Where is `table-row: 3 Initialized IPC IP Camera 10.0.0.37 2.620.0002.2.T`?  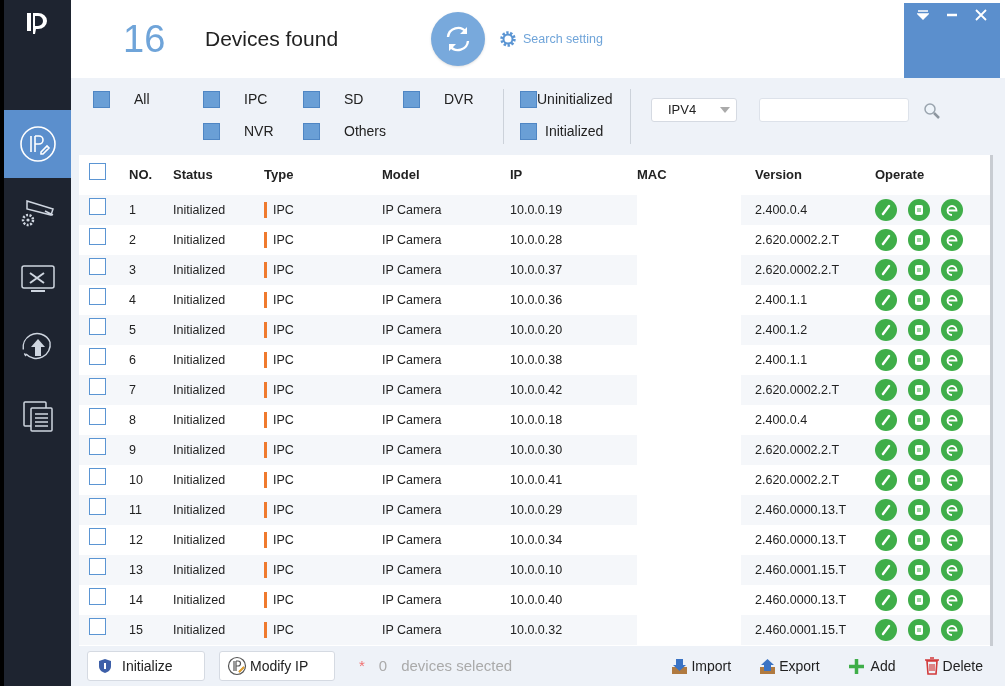 table-row: 3 Initialized IPC IP Camera 10.0.0.37 2.620.0002.2.T is located at coordinates (534, 270).